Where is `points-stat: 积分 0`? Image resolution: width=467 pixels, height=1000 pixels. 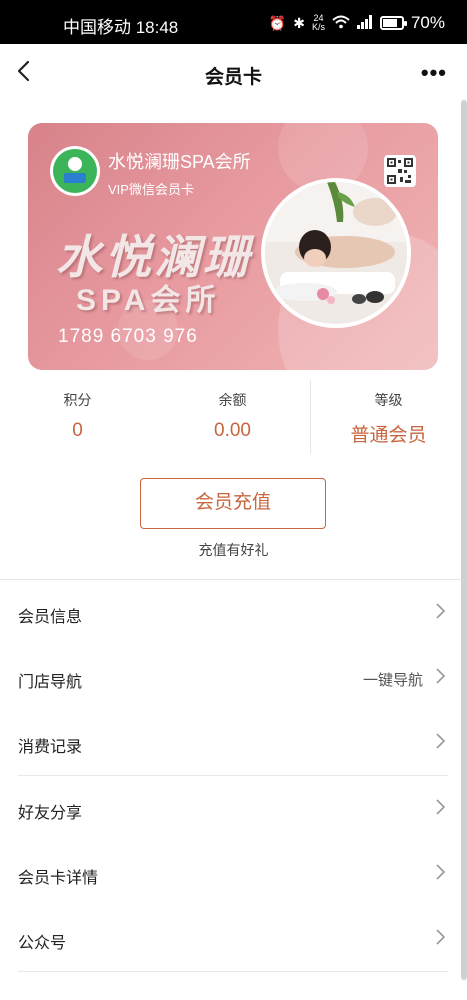 points-stat: 积分 0 is located at coordinates (77, 411).